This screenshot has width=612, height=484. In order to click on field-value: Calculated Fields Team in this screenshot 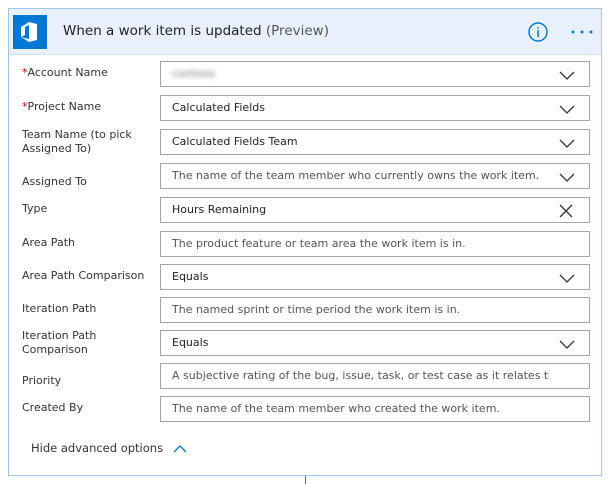, I will do `click(235, 141)`.